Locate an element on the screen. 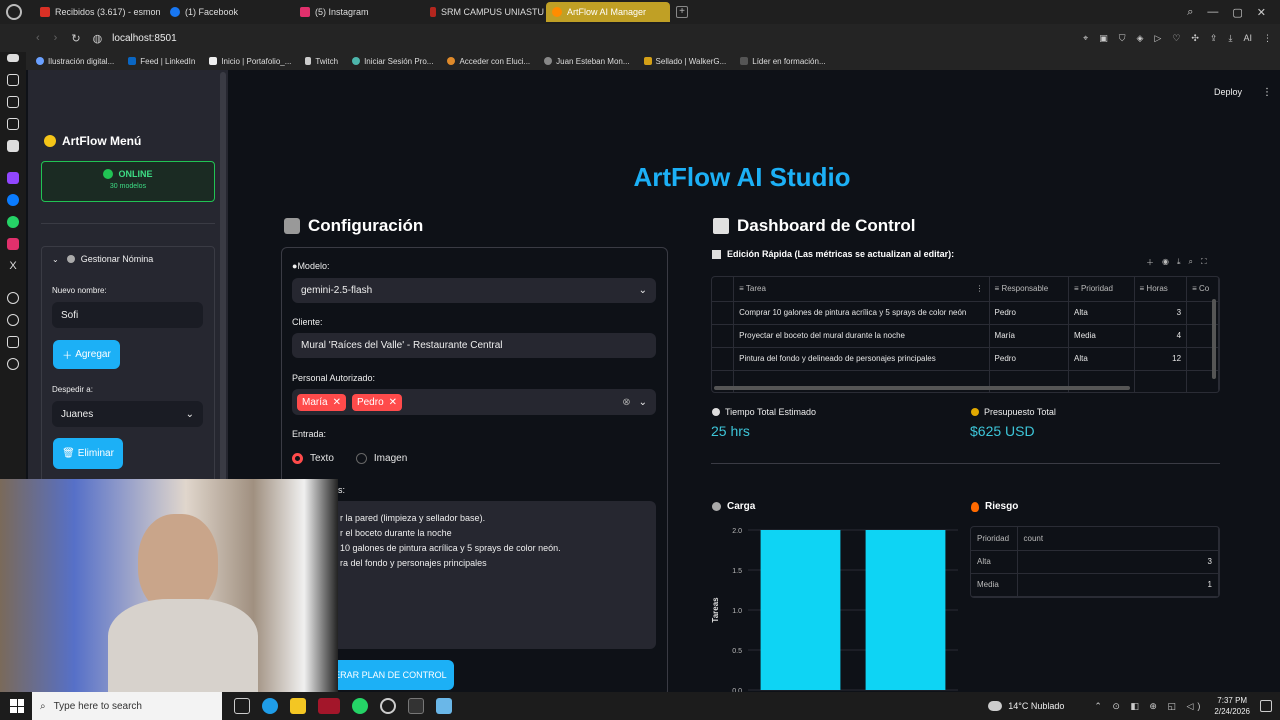 The image size is (1280, 720). column-responsable: ≡ Responsable is located at coordinates (1029, 289).